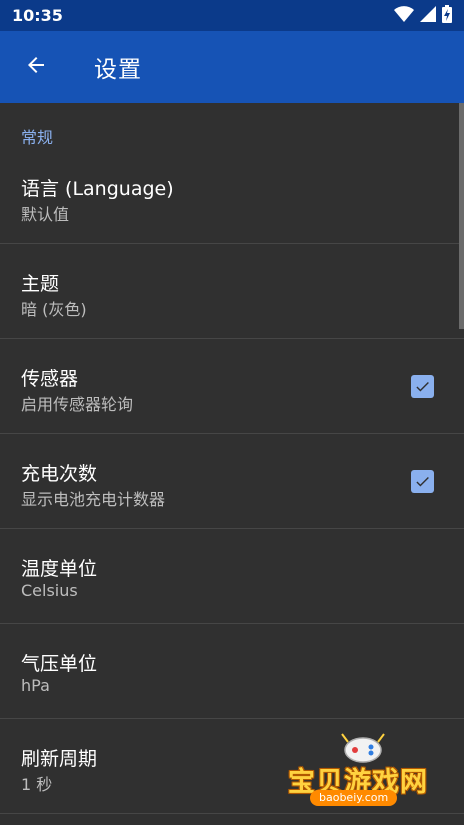 Image resolution: width=464 pixels, height=825 pixels. What do you see at coordinates (37, 137) in the screenshot?
I see `section-header-general: 常规` at bounding box center [37, 137].